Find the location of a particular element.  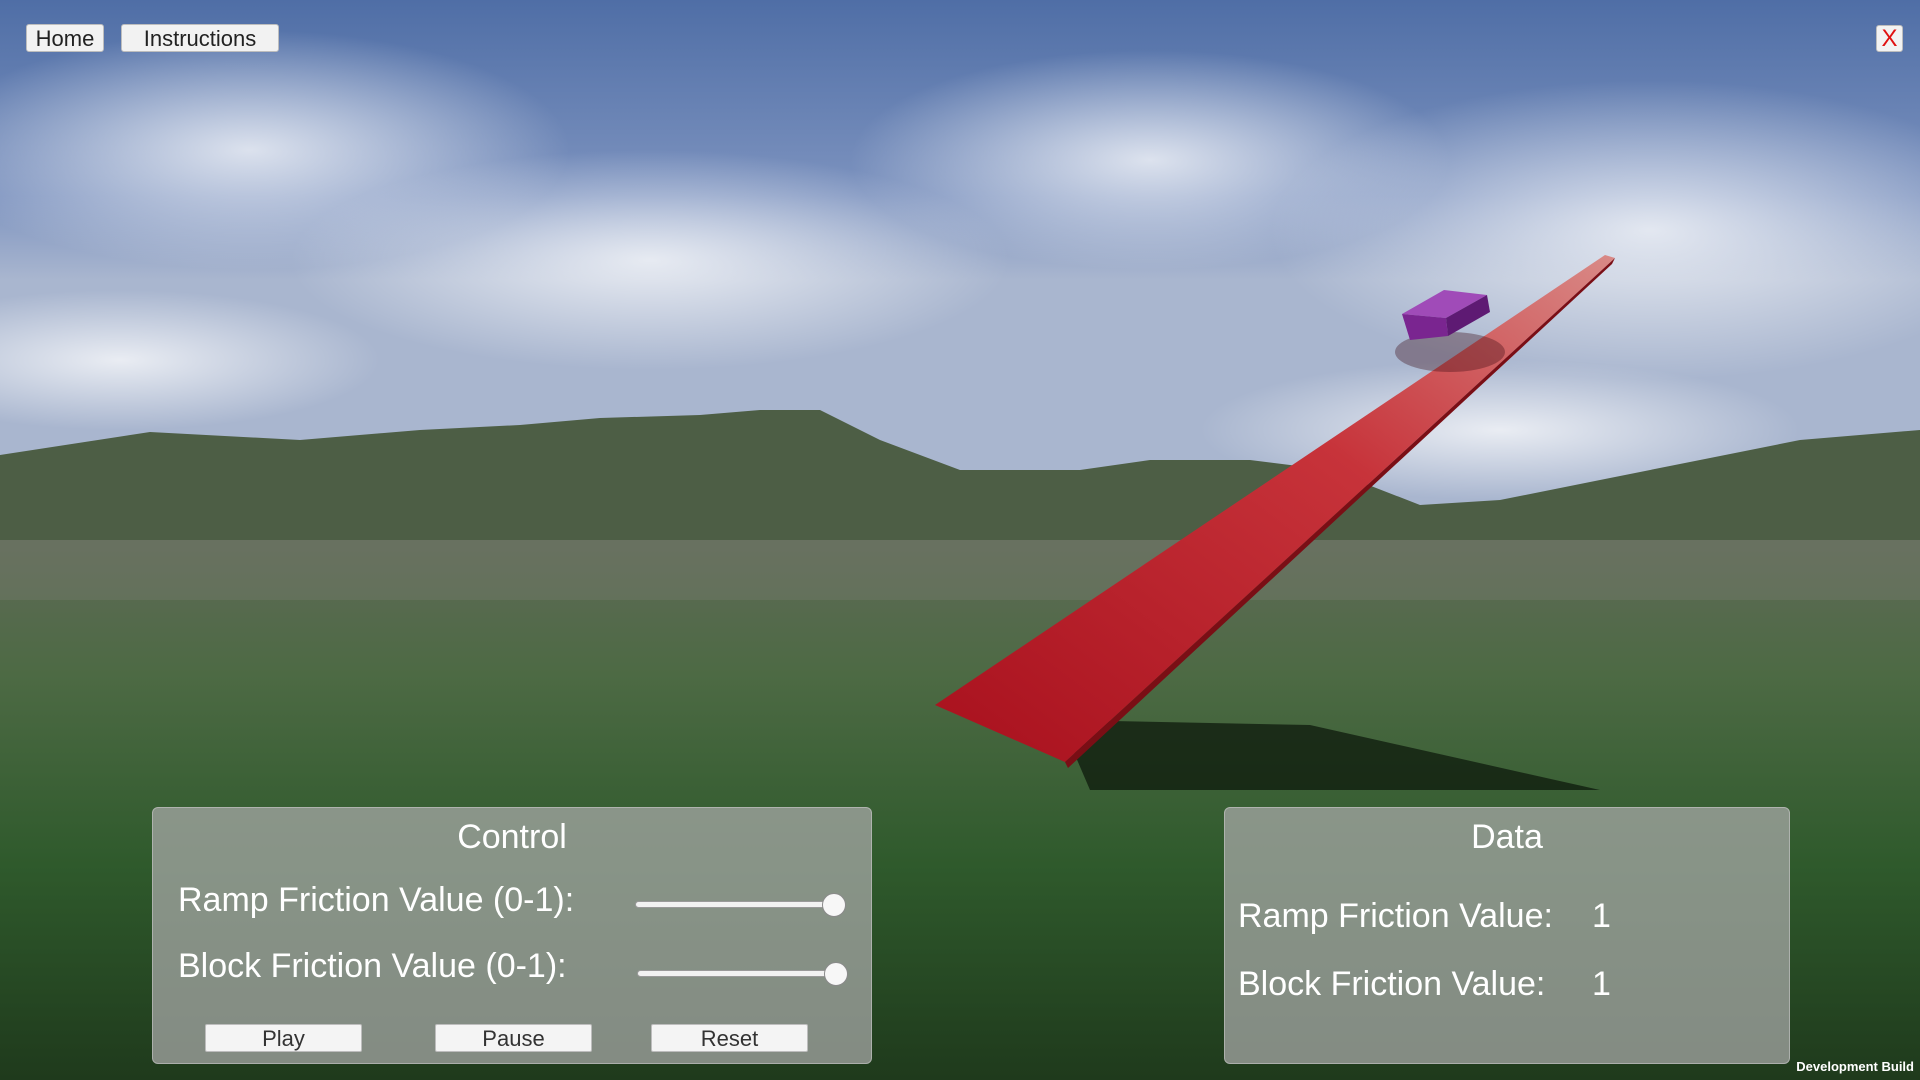

ramp-friction-readout-value: 1 is located at coordinates (1601, 916).